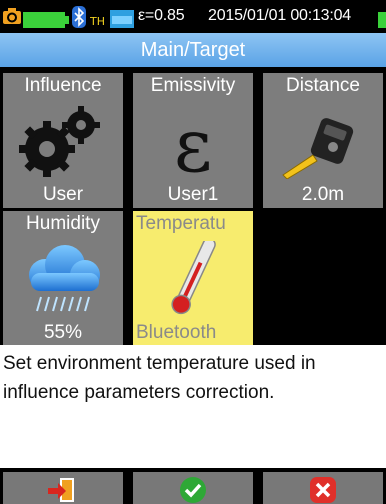  What do you see at coordinates (12, 16) in the screenshot?
I see `camera-mode-icon` at bounding box center [12, 16].